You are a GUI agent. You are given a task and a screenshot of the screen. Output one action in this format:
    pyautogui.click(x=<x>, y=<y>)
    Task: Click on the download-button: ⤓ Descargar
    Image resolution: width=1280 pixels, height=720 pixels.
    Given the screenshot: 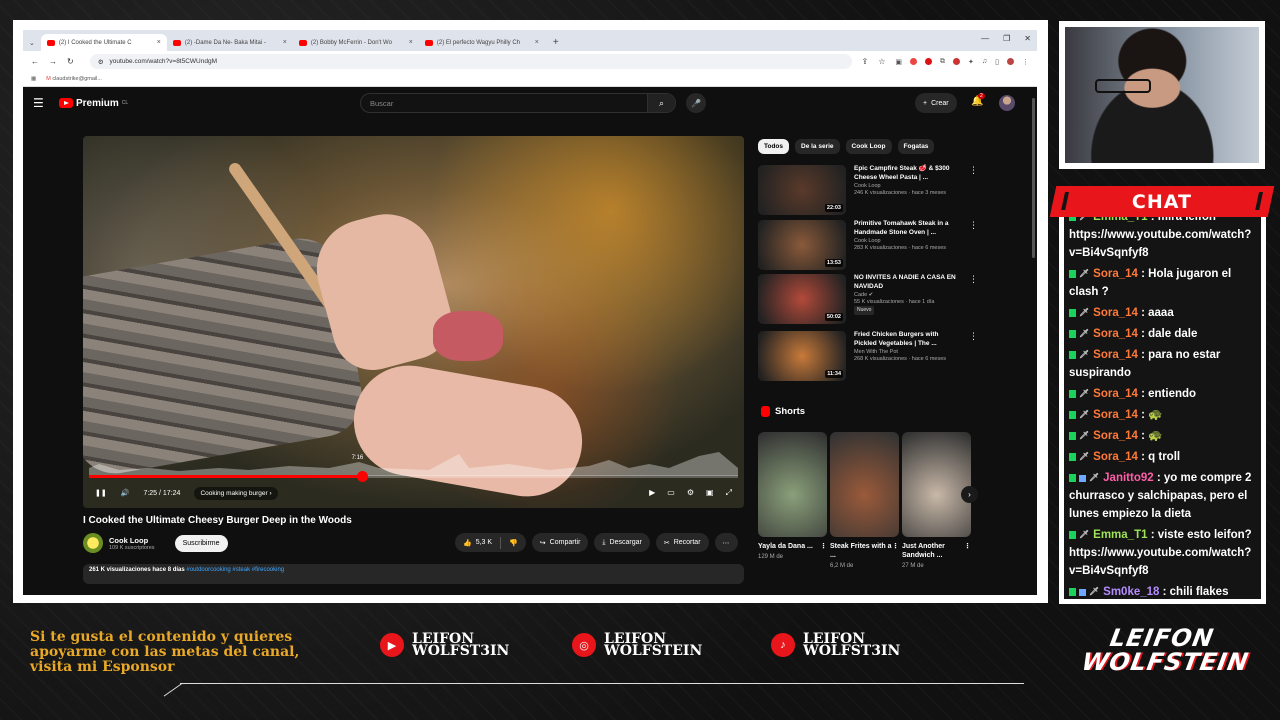 What is the action you would take?
    pyautogui.click(x=622, y=542)
    